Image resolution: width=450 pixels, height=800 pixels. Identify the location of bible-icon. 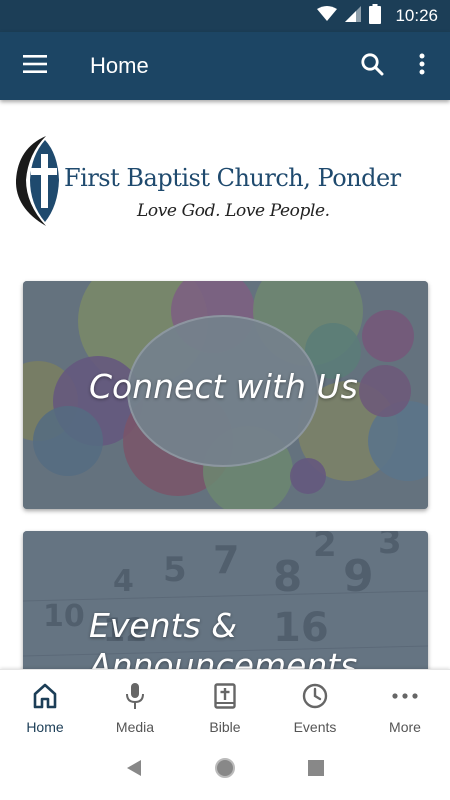
(225, 696).